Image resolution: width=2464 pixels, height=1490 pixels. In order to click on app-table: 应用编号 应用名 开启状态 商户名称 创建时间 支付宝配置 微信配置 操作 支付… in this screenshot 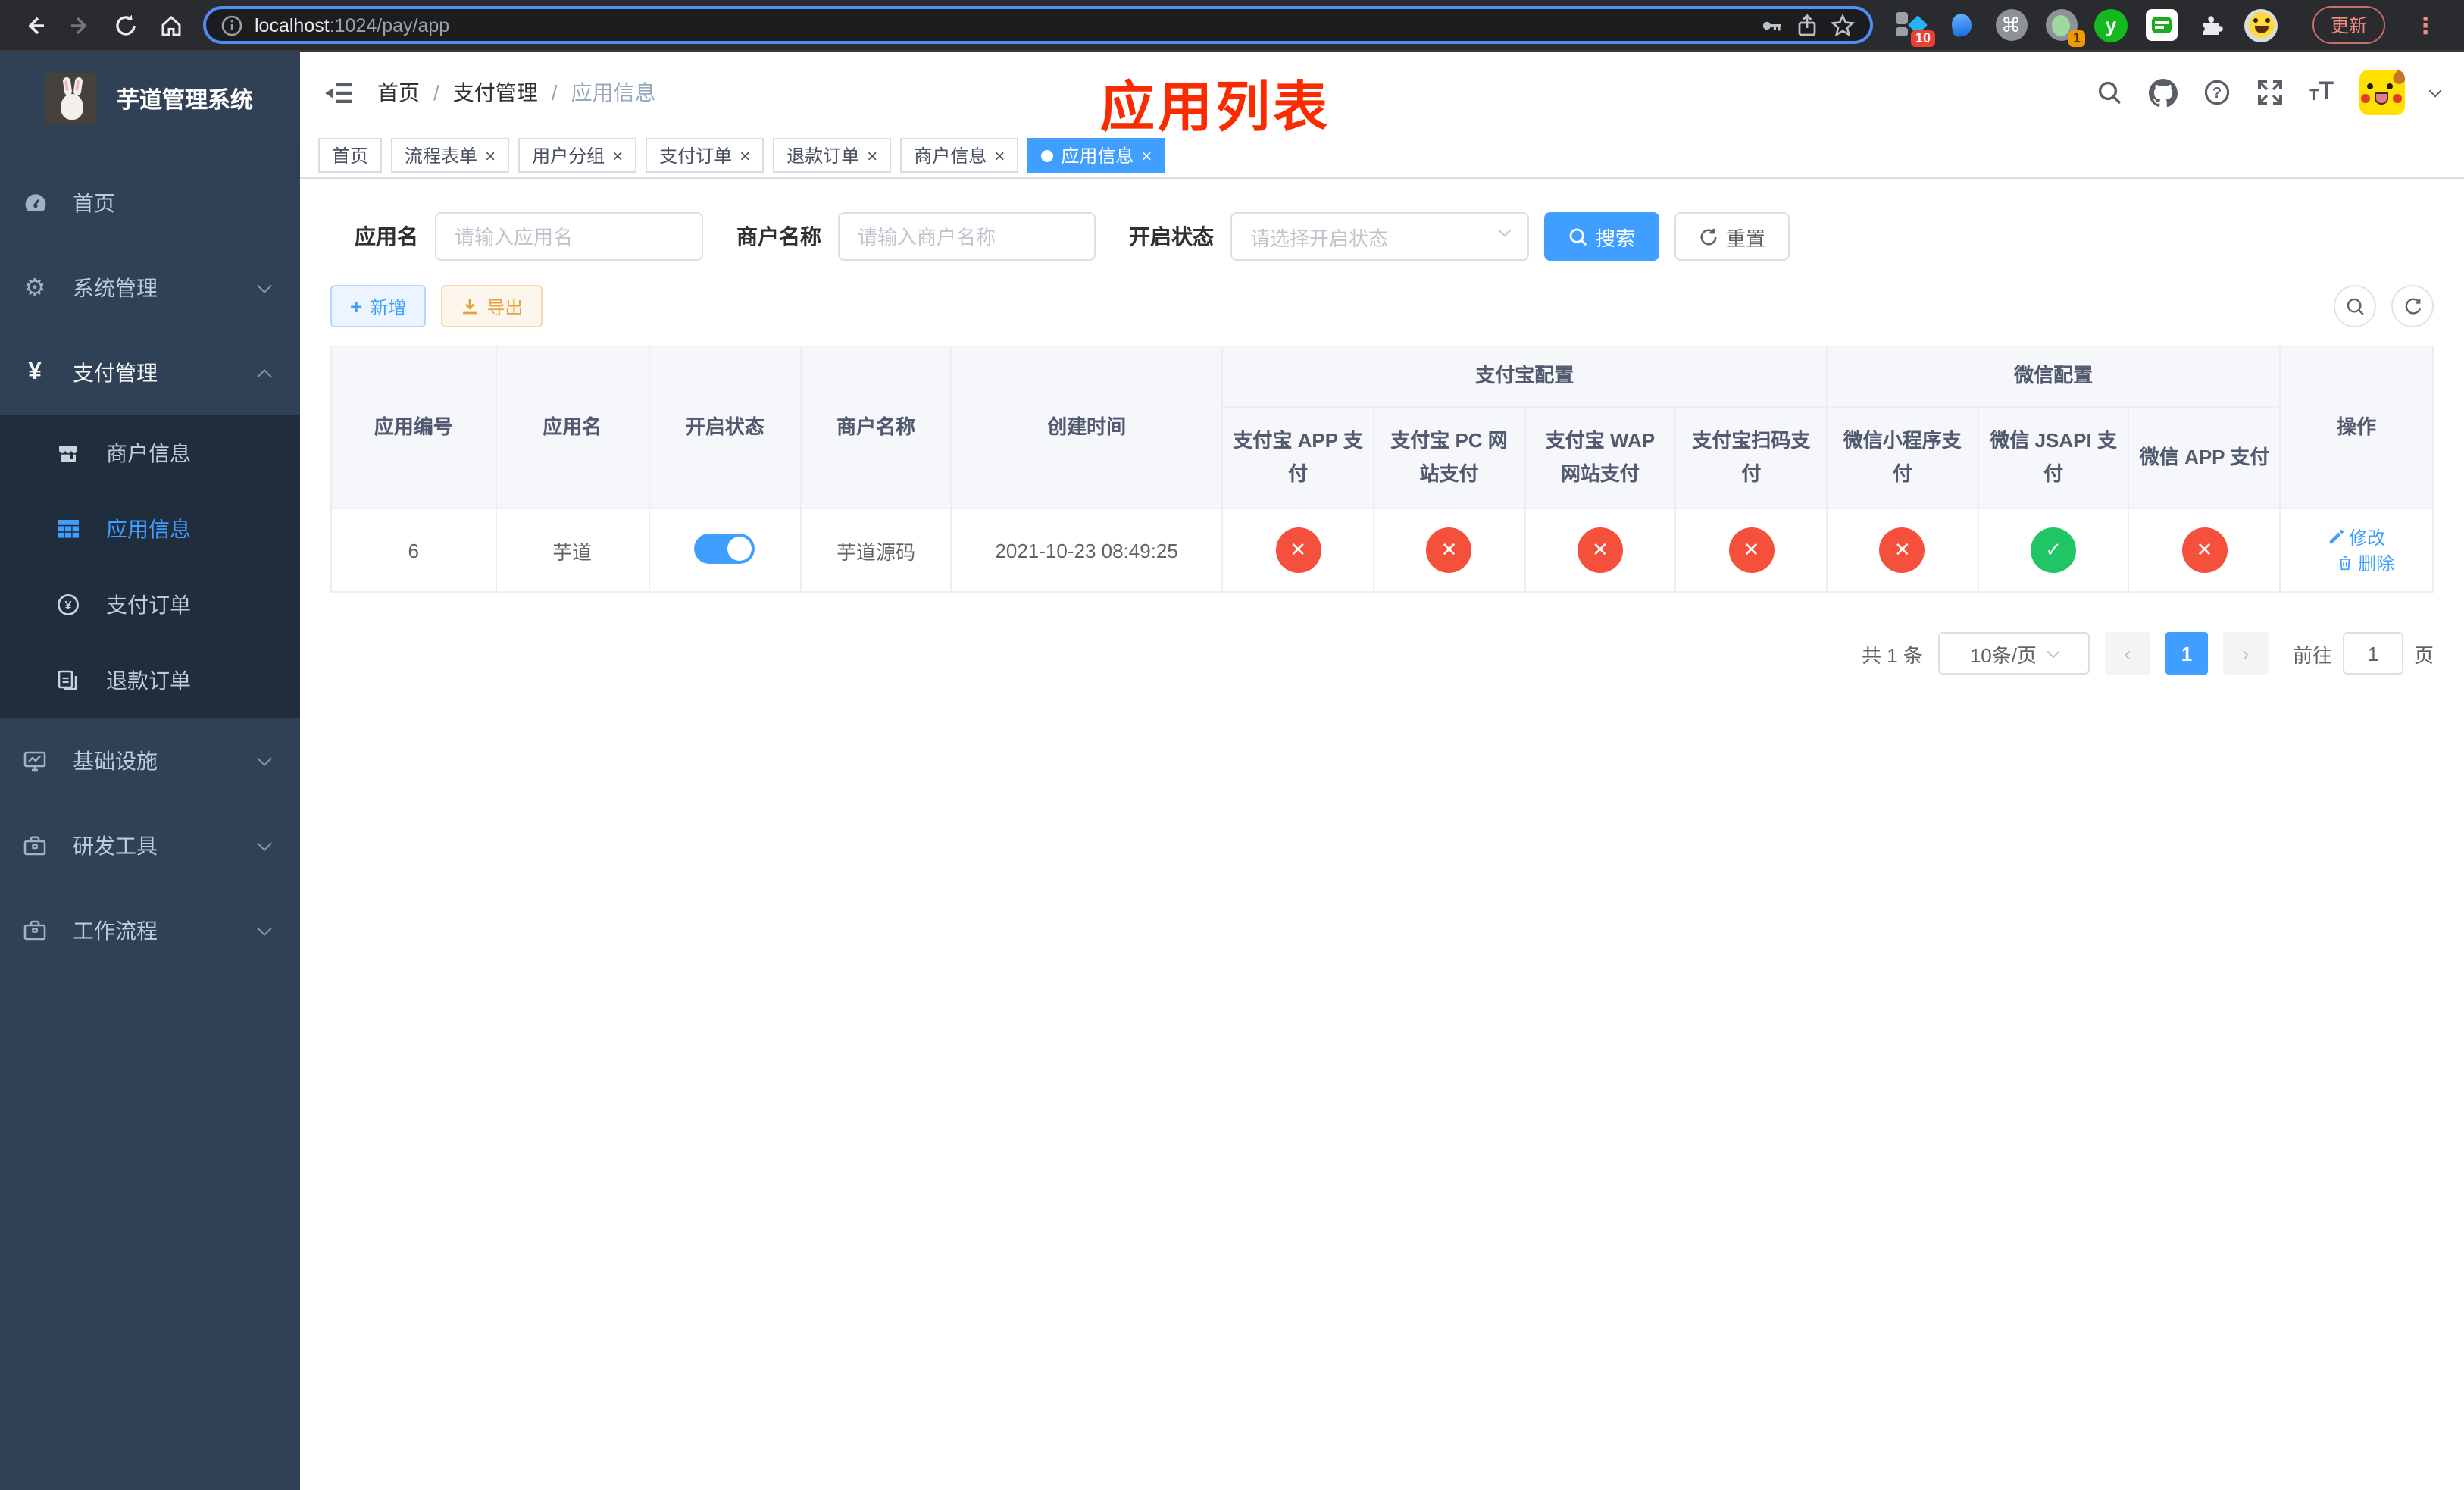, I will do `click(1382, 469)`.